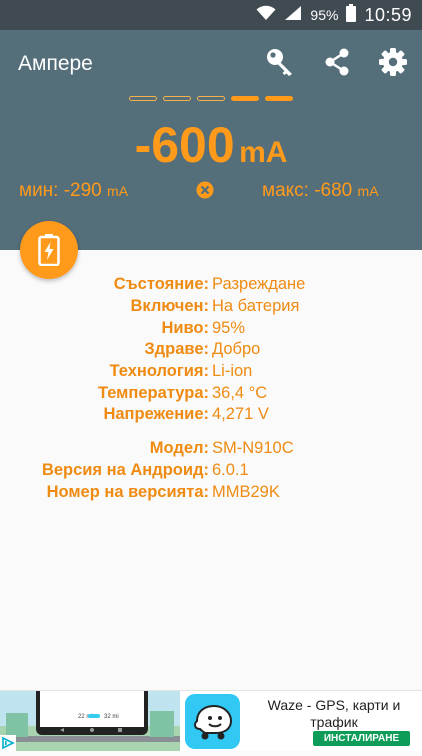  I want to click on ad-distance-text: 32 mi, so click(111, 717).